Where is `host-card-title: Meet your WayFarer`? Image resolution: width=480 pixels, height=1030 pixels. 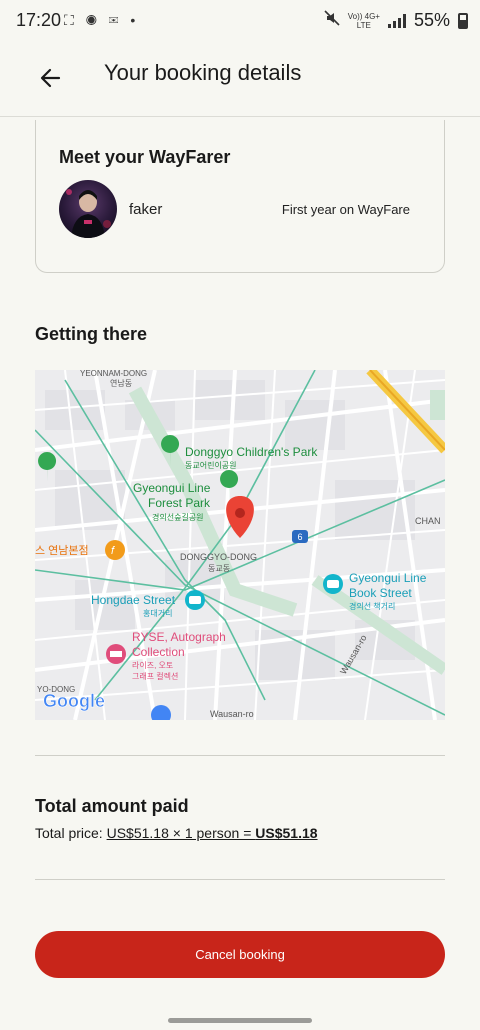
host-card-title: Meet your WayFarer is located at coordinates (145, 157).